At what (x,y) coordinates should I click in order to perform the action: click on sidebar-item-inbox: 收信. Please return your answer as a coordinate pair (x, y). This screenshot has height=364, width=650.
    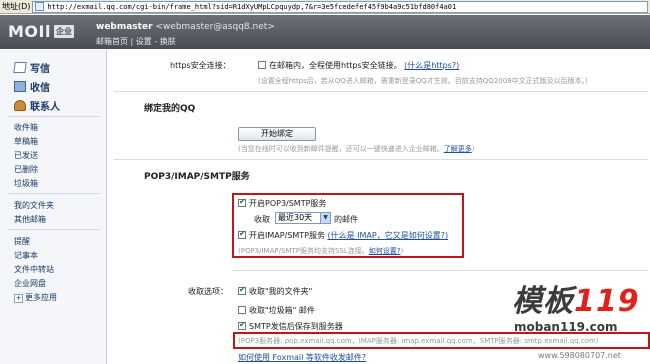
    Looking at the image, I should click on (32, 86).